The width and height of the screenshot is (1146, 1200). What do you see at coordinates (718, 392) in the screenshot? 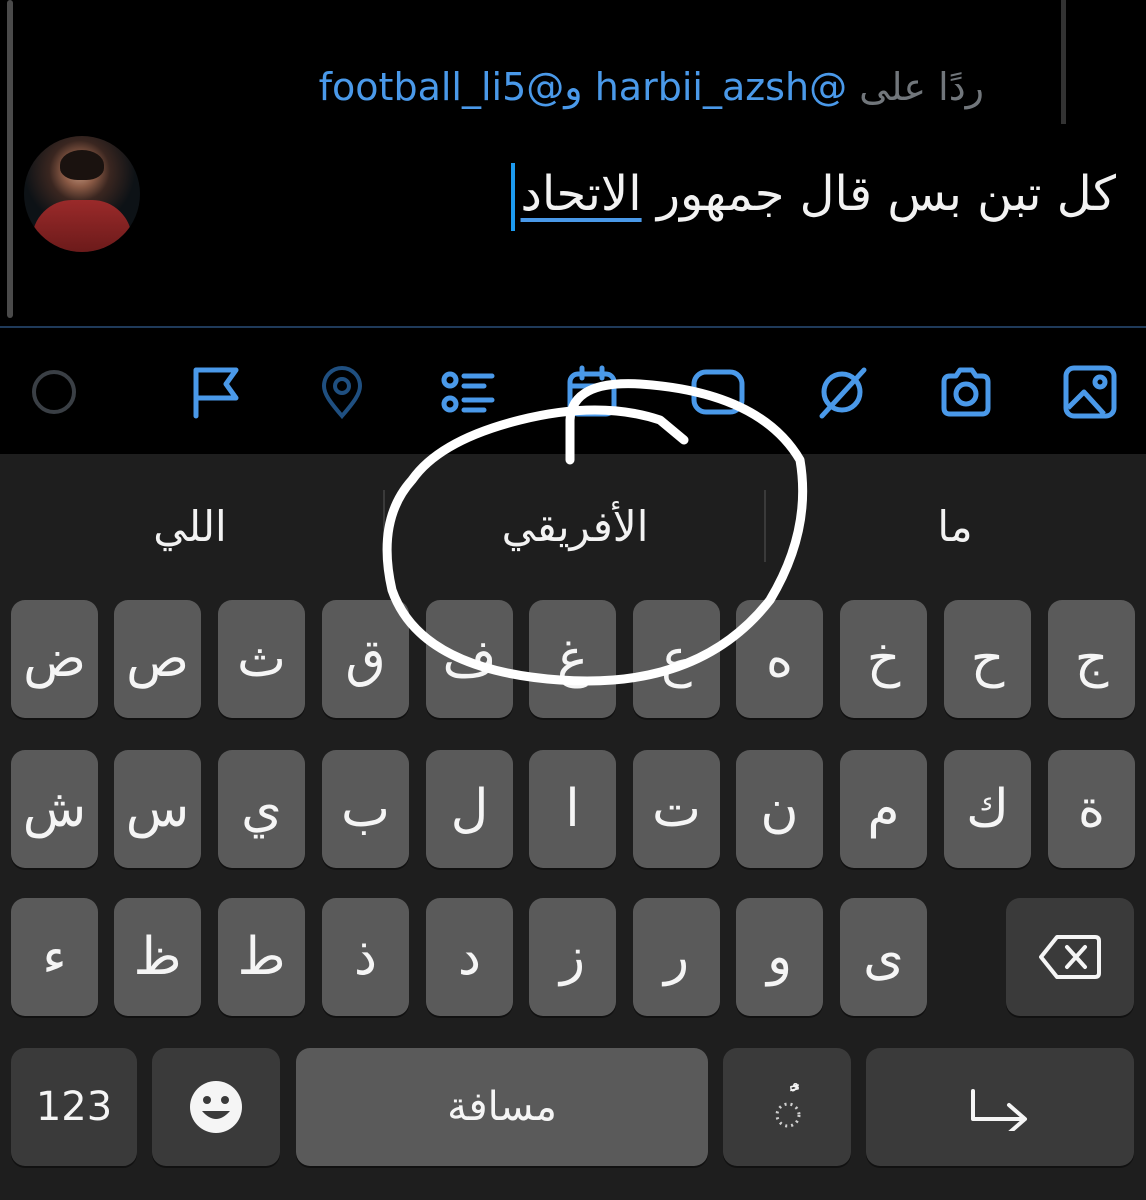
I see `gif-icon` at bounding box center [718, 392].